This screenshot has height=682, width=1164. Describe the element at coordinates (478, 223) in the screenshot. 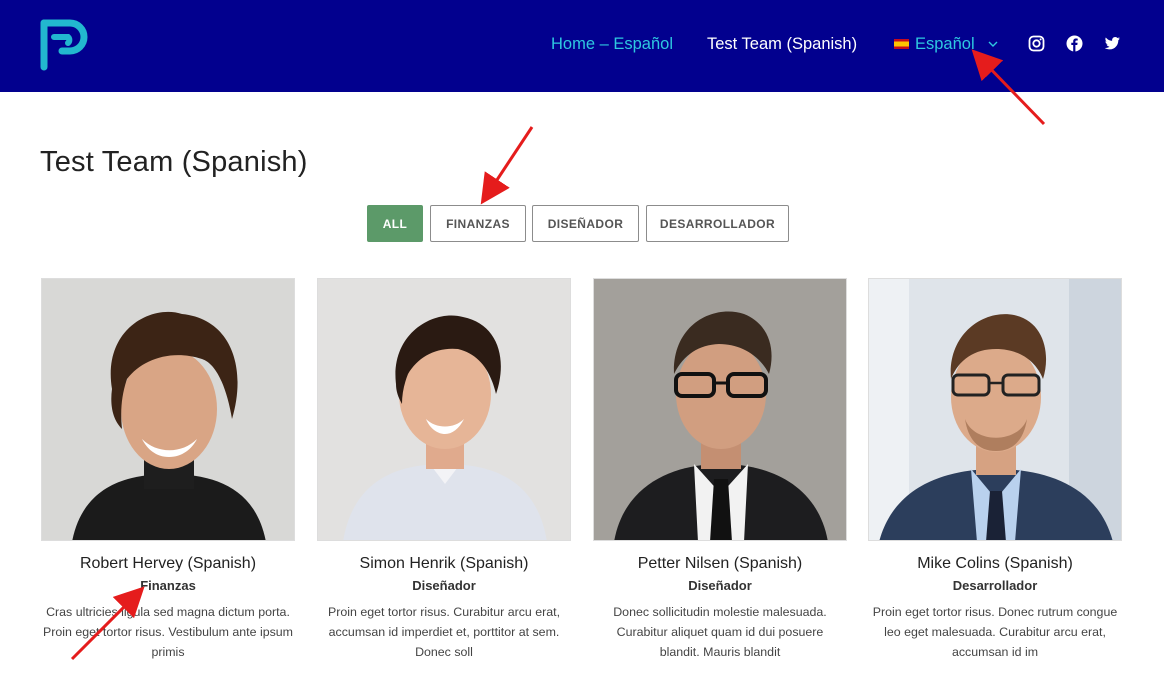

I see `filter-finanzas-button: FINANZAS` at that location.